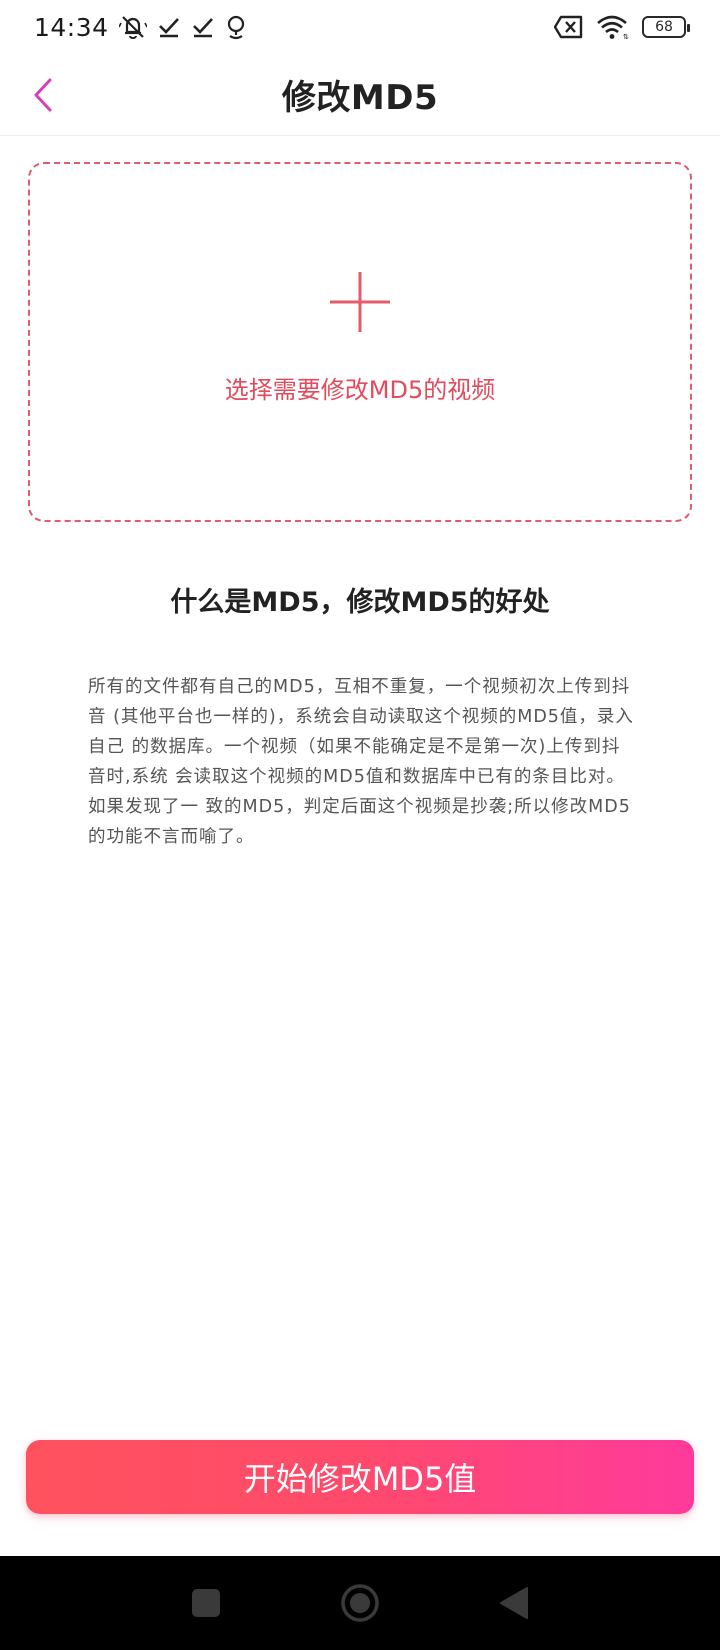 This screenshot has width=720, height=1650. I want to click on status-right: ⇅ 68, so click(622, 27).